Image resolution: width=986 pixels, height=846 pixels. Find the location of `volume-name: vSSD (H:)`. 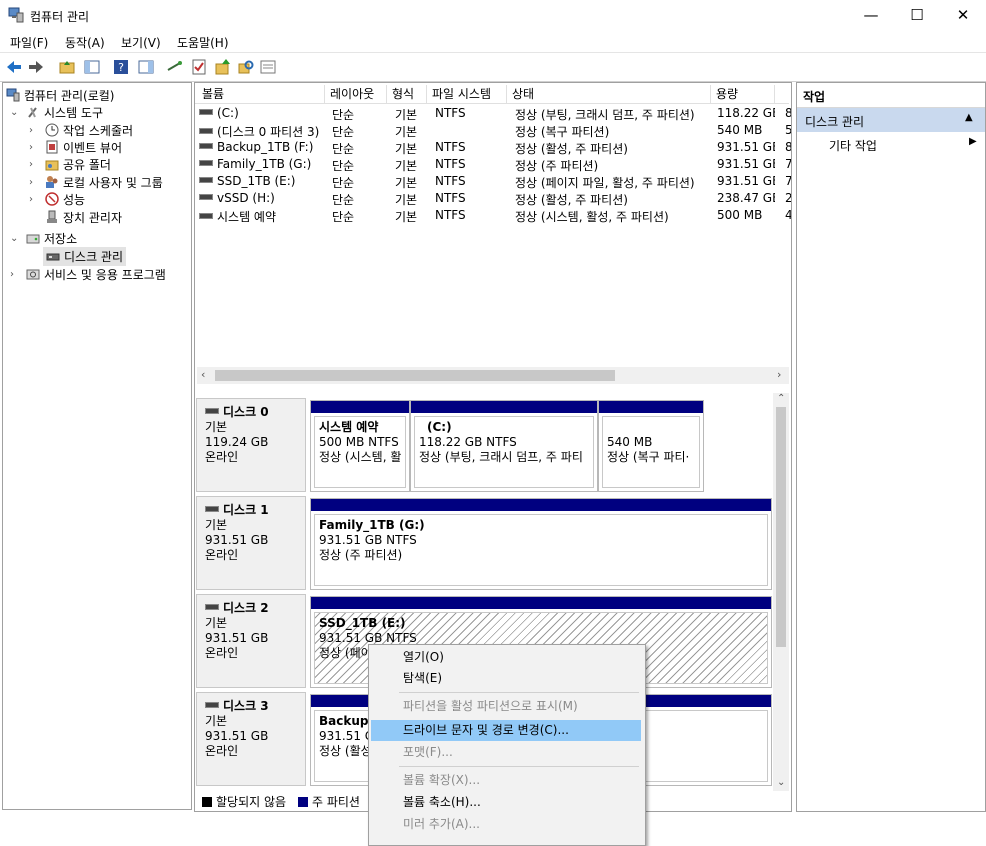

volume-name: vSSD (H:) is located at coordinates (246, 198).